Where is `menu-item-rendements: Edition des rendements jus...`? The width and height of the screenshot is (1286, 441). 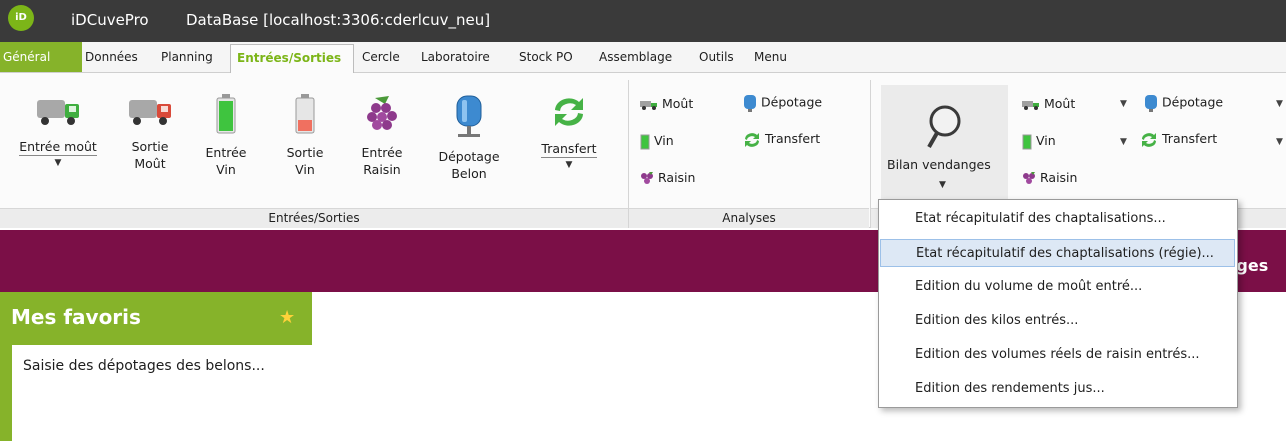 menu-item-rendements: Edition des rendements jus... is located at coordinates (1057, 389).